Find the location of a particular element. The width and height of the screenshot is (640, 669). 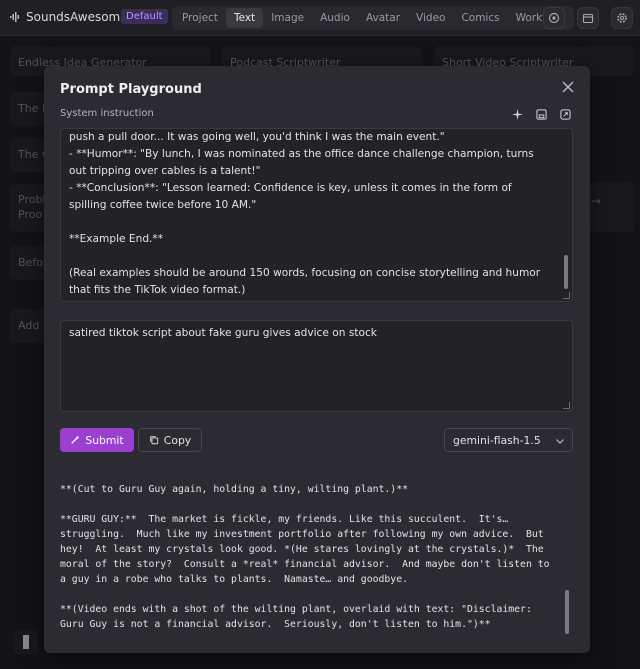

tab-audio: Audio is located at coordinates (335, 18).